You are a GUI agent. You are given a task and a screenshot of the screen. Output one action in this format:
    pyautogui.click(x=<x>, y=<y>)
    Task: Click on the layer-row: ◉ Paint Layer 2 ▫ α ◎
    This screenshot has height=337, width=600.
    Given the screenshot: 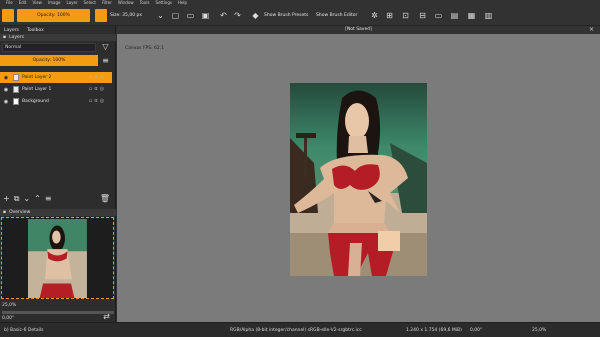 What is the action you would take?
    pyautogui.click(x=56, y=77)
    